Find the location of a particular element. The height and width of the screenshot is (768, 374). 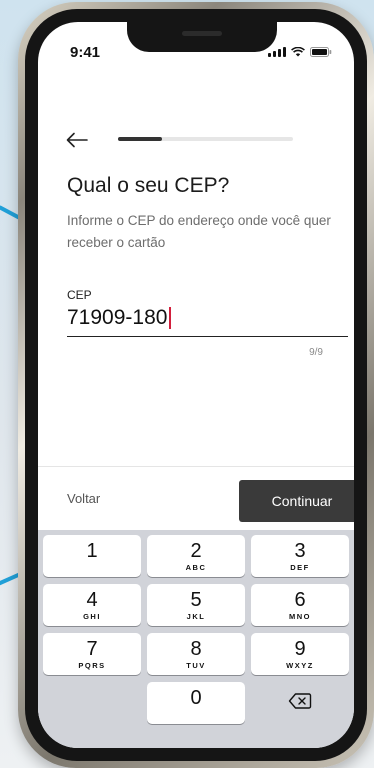

text-caret is located at coordinates (170, 318).